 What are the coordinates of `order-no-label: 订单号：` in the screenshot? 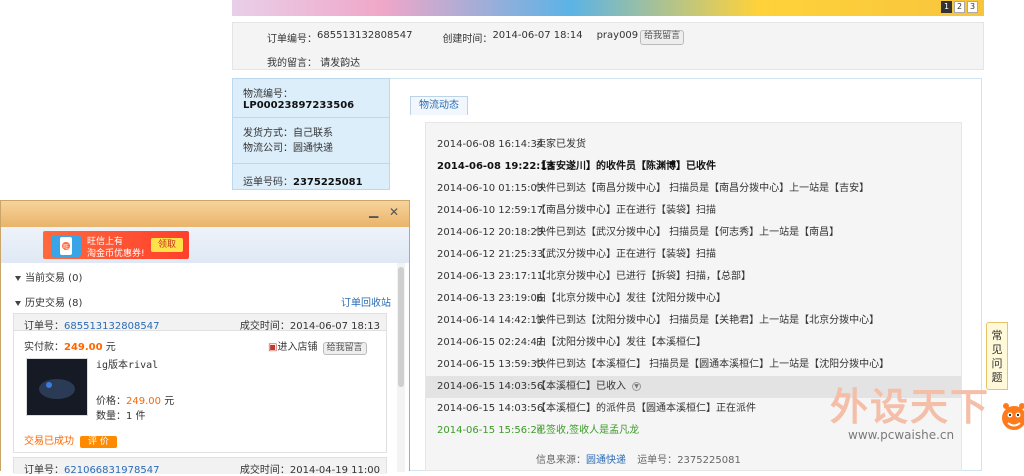 It's located at (44, 326).